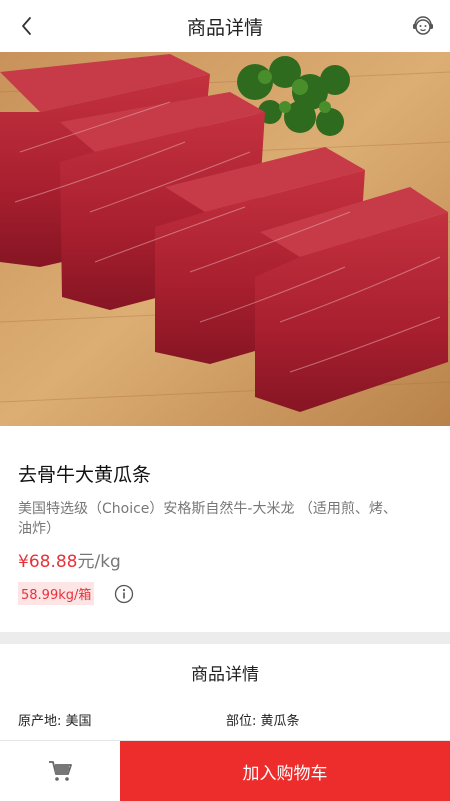  I want to click on details-title: 商品详情, so click(225, 675).